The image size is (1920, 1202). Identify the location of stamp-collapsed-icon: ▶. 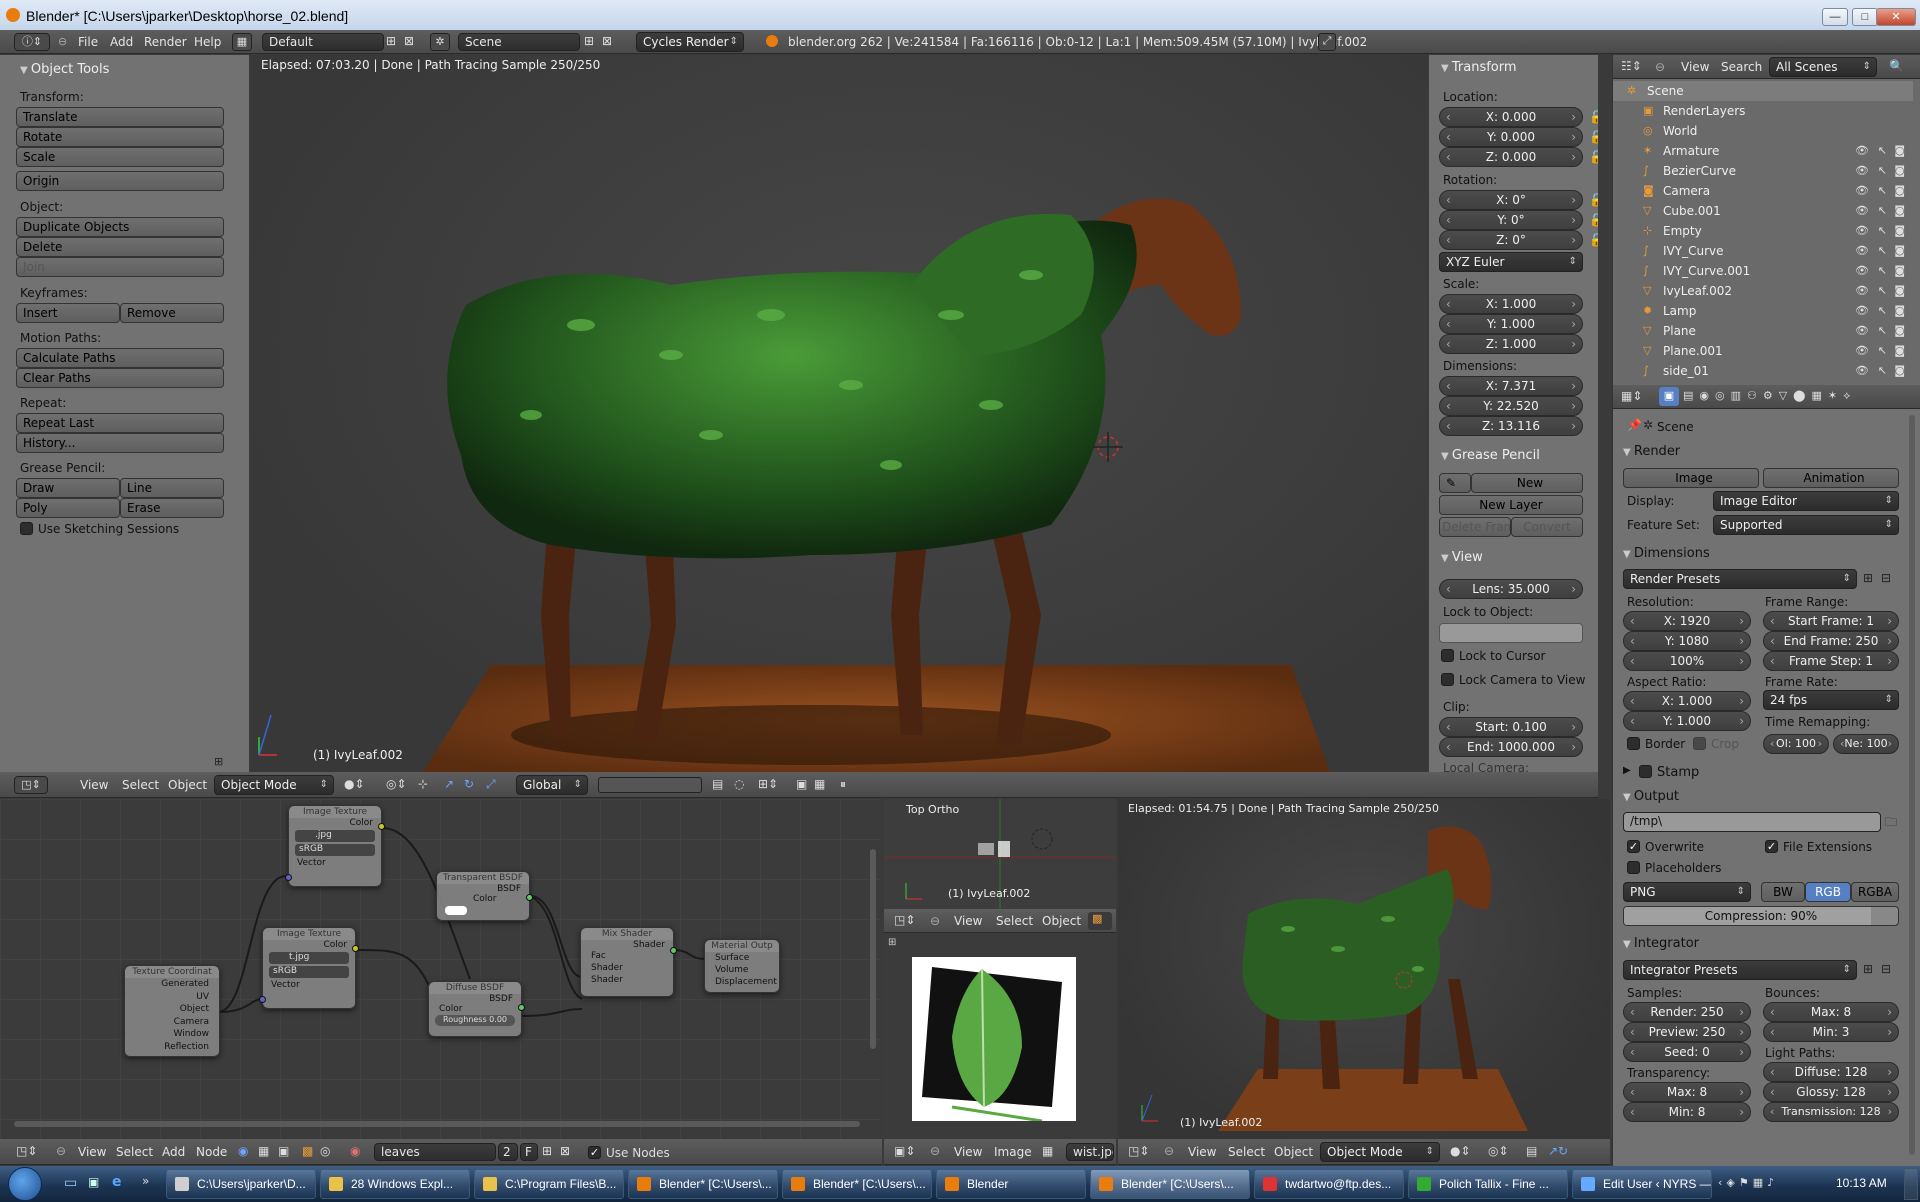
(1627, 770).